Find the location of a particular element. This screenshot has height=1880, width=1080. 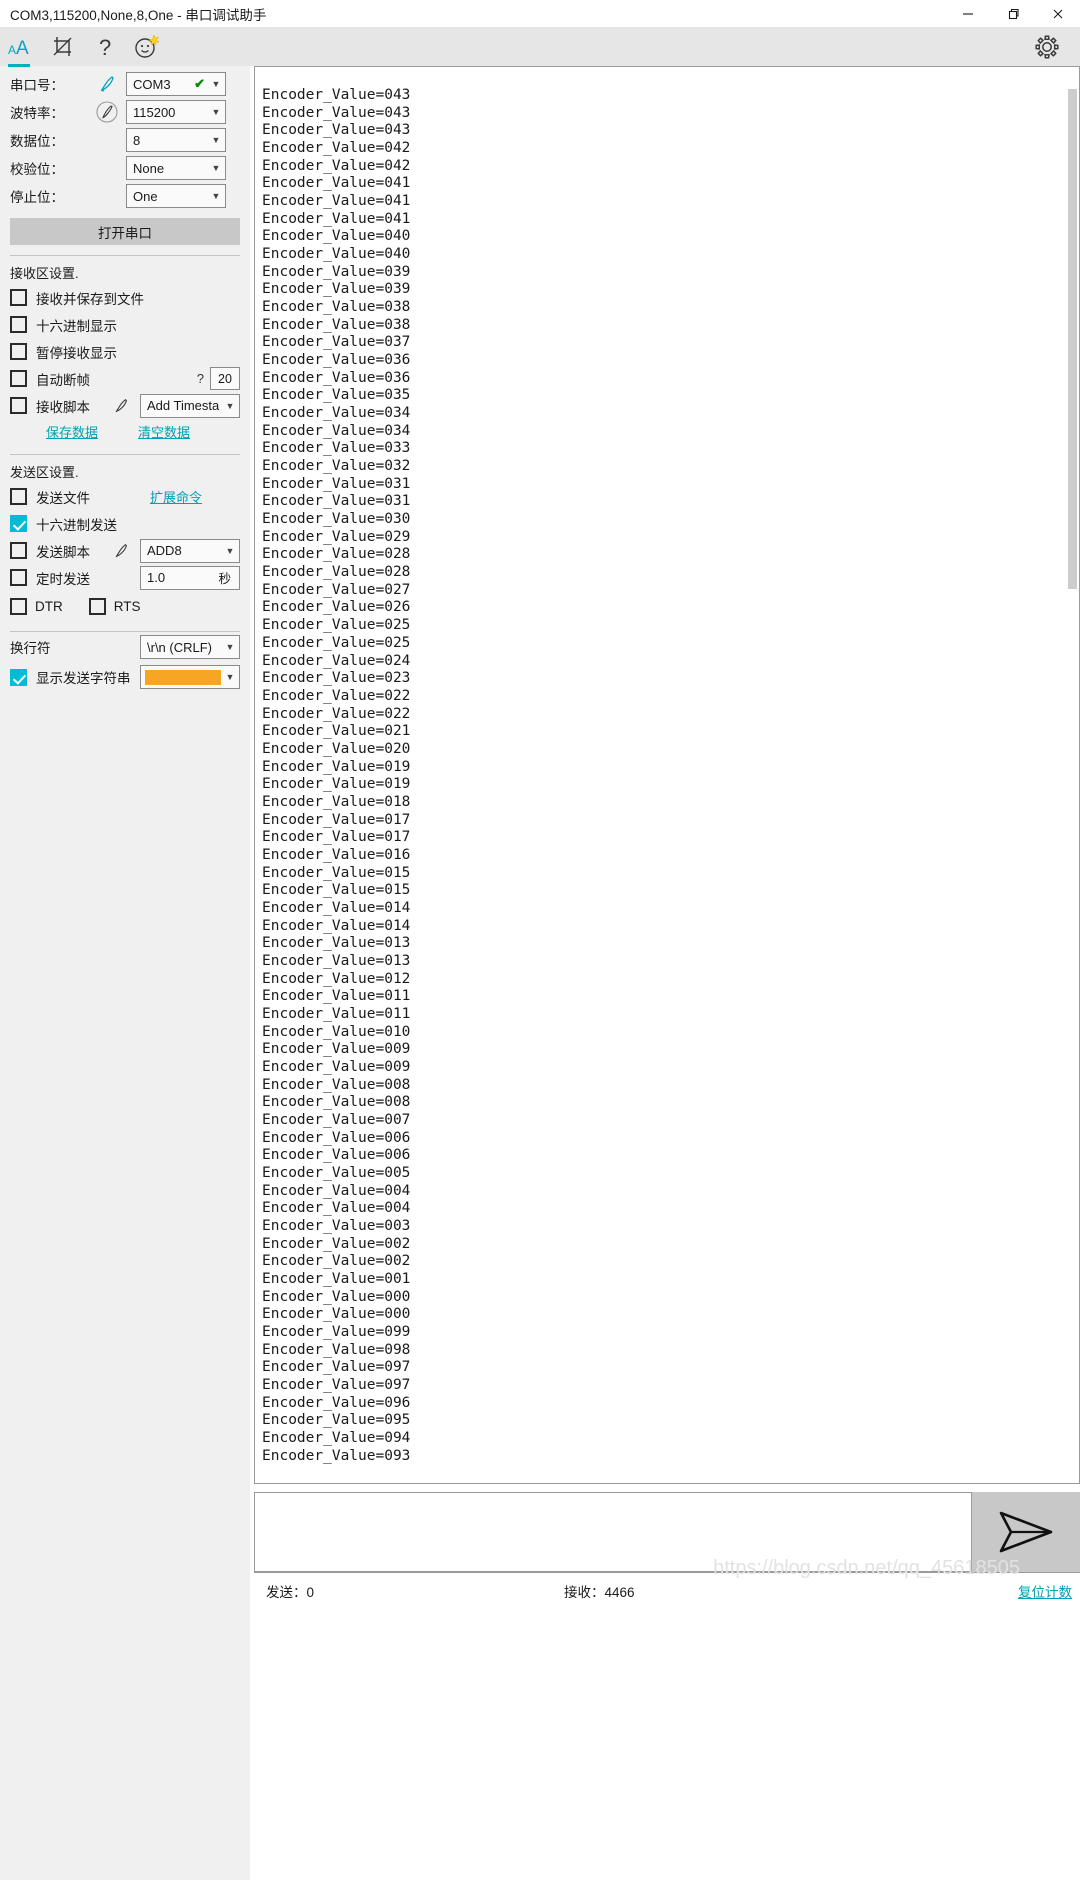

databits-select: 8 ▼ is located at coordinates (176, 140).